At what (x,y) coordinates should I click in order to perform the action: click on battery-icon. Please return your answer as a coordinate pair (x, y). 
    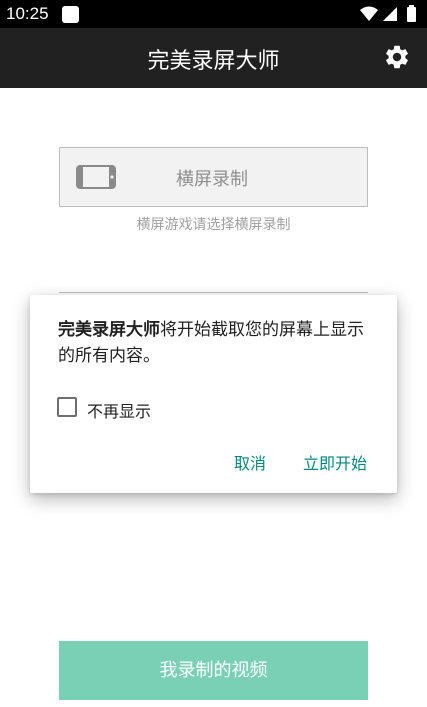
    Looking at the image, I should click on (411, 14).